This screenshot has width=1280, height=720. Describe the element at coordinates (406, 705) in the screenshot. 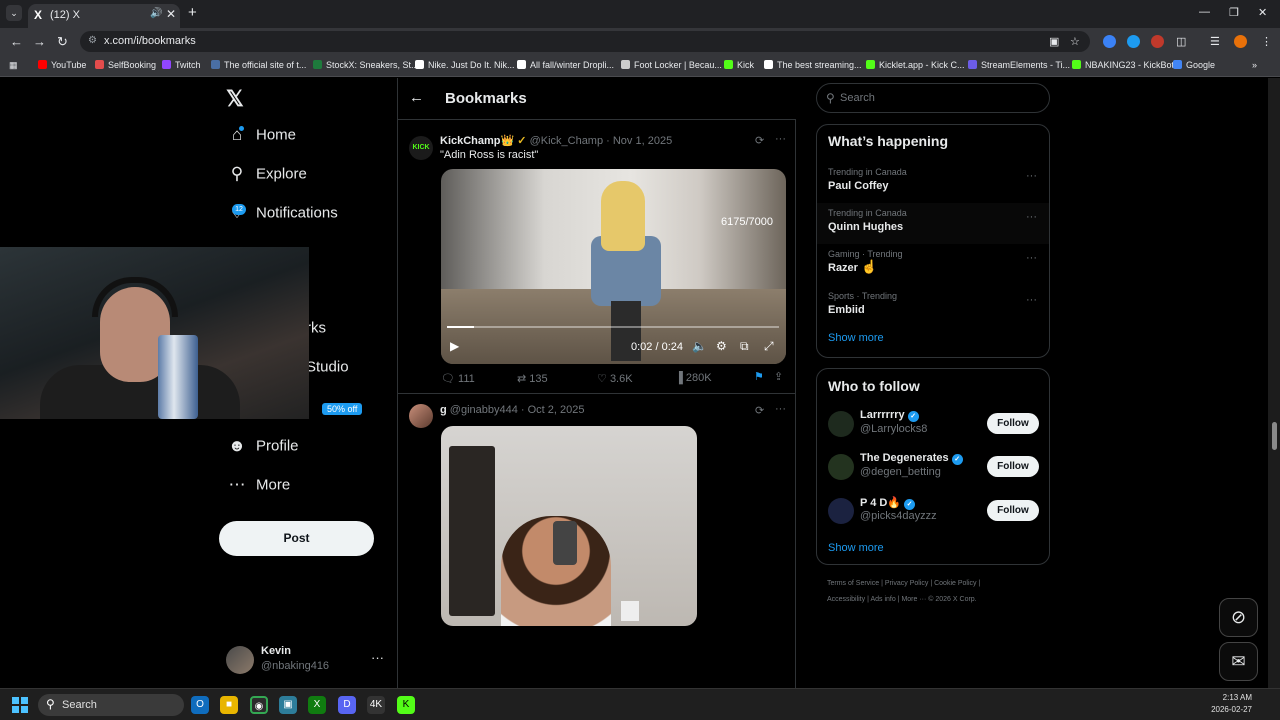

I see `kick-app-icon: K` at that location.